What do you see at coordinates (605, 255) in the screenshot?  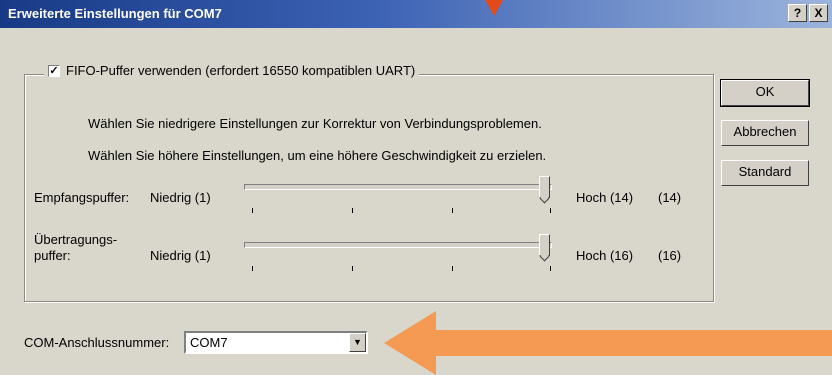 I see `transmit-max-label: Hoch (16)` at bounding box center [605, 255].